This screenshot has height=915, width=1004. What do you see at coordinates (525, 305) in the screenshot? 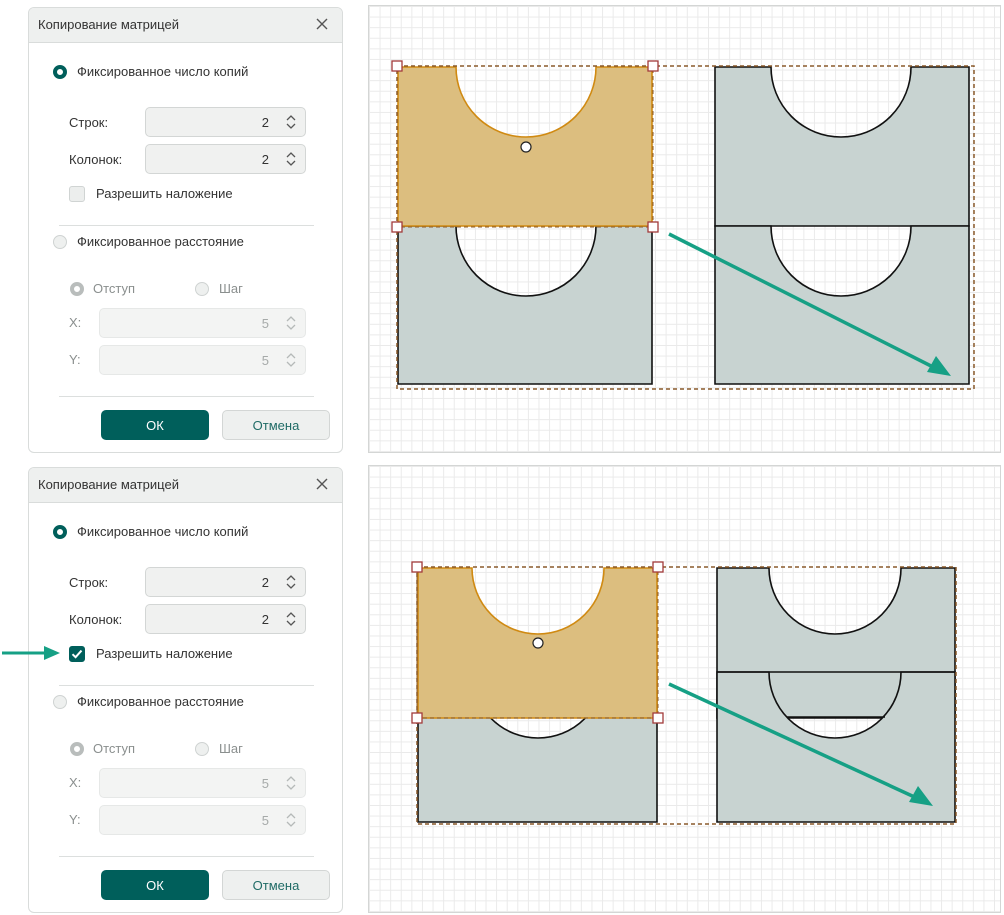
I see `part-copy-bottom-left` at bounding box center [525, 305].